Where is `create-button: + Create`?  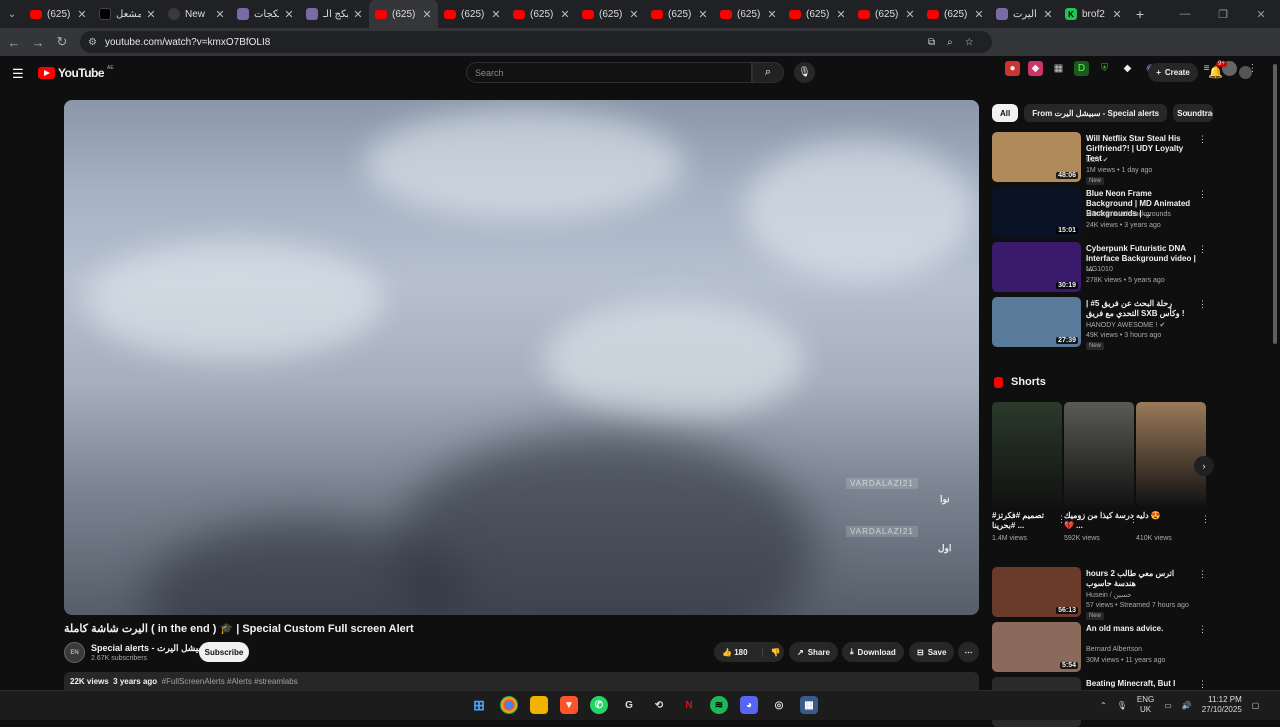
create-button: + Create is located at coordinates (1173, 72).